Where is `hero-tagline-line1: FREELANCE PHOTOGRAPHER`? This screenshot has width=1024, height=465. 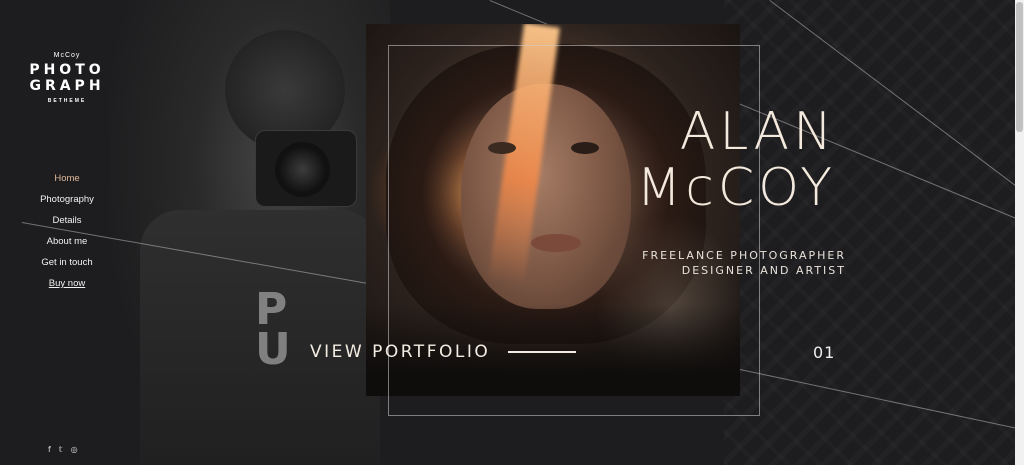
hero-tagline-line1: FREELANCE PHOTOGRAPHER is located at coordinates (744, 255).